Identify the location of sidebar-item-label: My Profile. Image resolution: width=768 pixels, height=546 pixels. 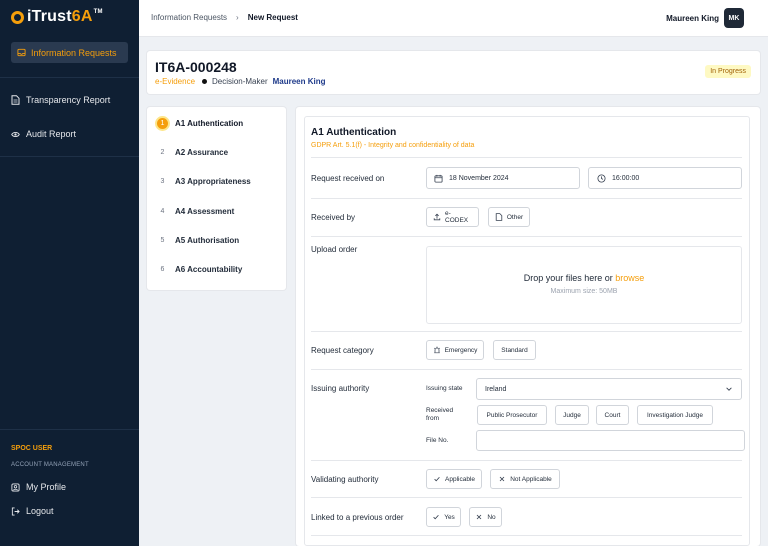
(46, 487).